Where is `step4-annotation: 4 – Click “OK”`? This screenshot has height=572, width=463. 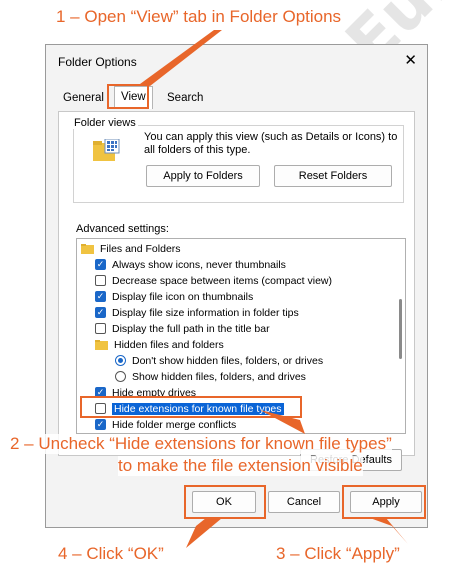 step4-annotation: 4 – Click “OK” is located at coordinates (111, 553).